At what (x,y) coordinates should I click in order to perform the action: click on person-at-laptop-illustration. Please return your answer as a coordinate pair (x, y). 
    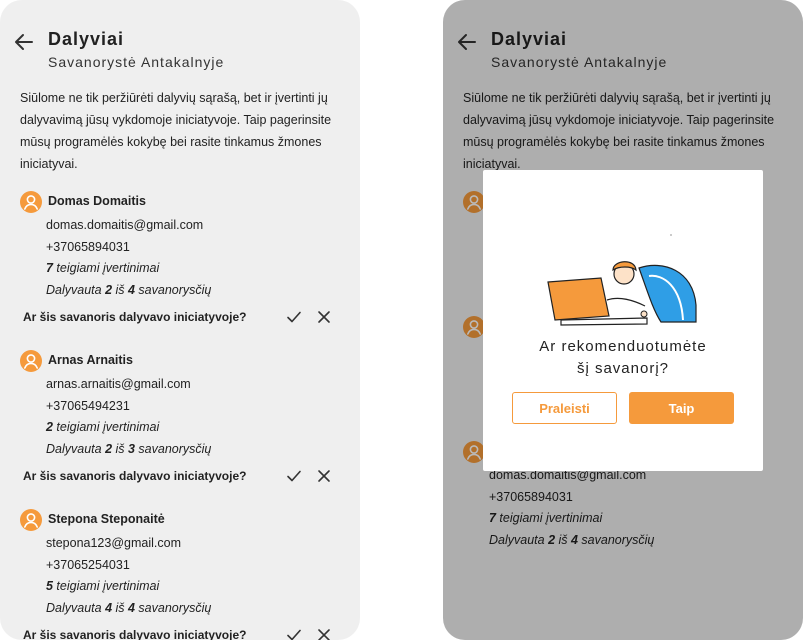
    Looking at the image, I should click on (622, 280).